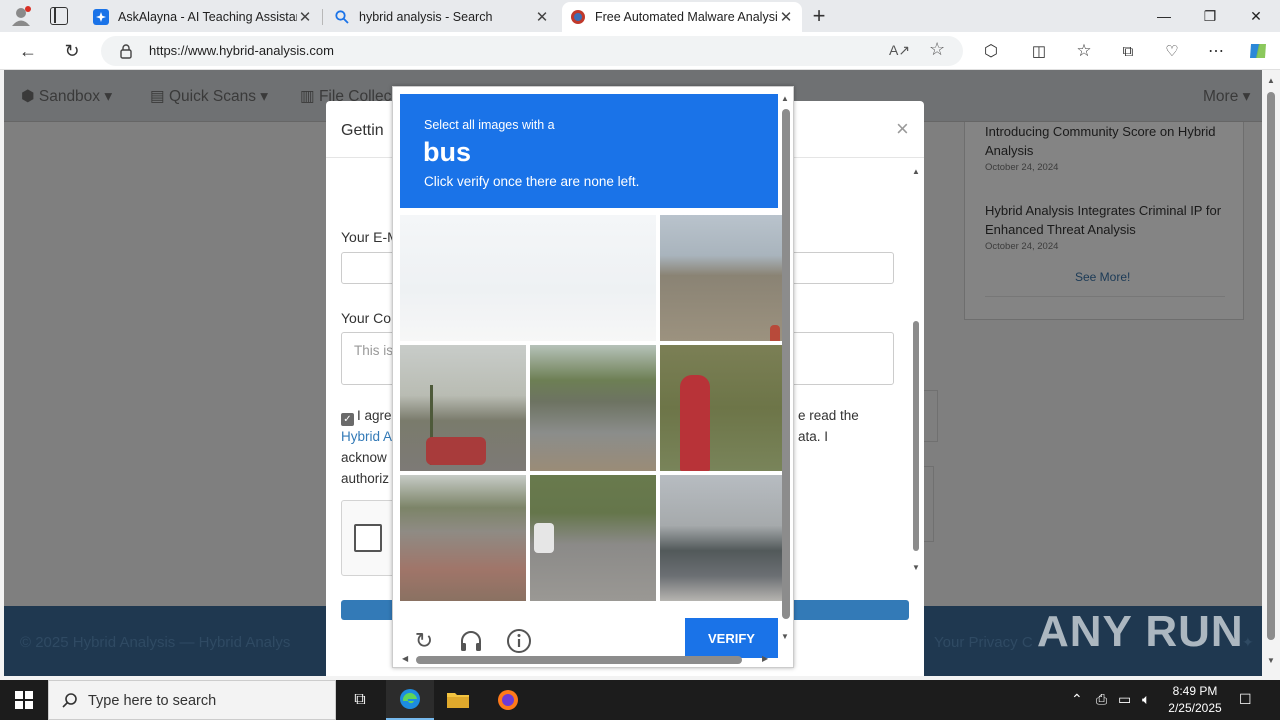 This screenshot has width=1280, height=720. Describe the element at coordinates (786, 371) in the screenshot. I see `popup-vertical-scrollbar: ▲ ▼` at that location.